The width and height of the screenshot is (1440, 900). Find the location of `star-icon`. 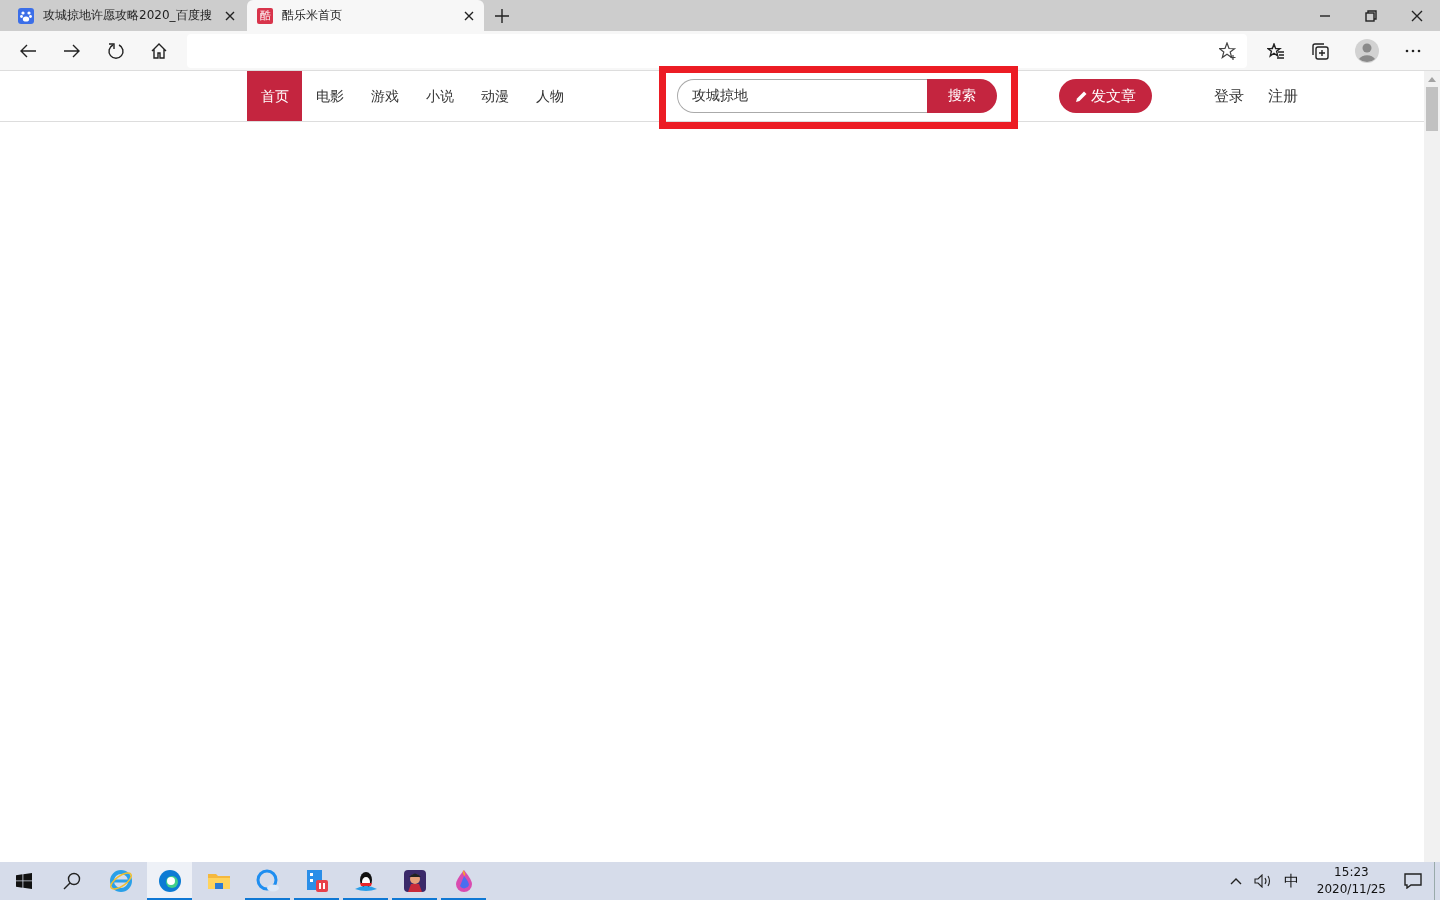

star-icon is located at coordinates (1228, 50).